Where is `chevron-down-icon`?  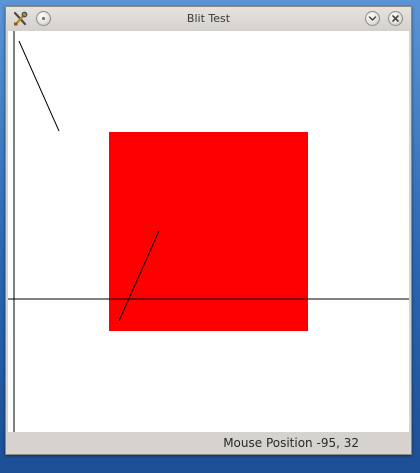 chevron-down-icon is located at coordinates (372, 18).